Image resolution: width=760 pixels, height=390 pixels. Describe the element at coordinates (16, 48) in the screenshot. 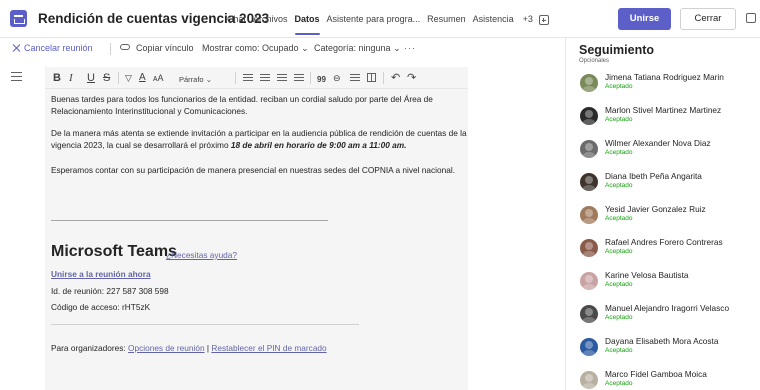

I see `close-icon` at that location.